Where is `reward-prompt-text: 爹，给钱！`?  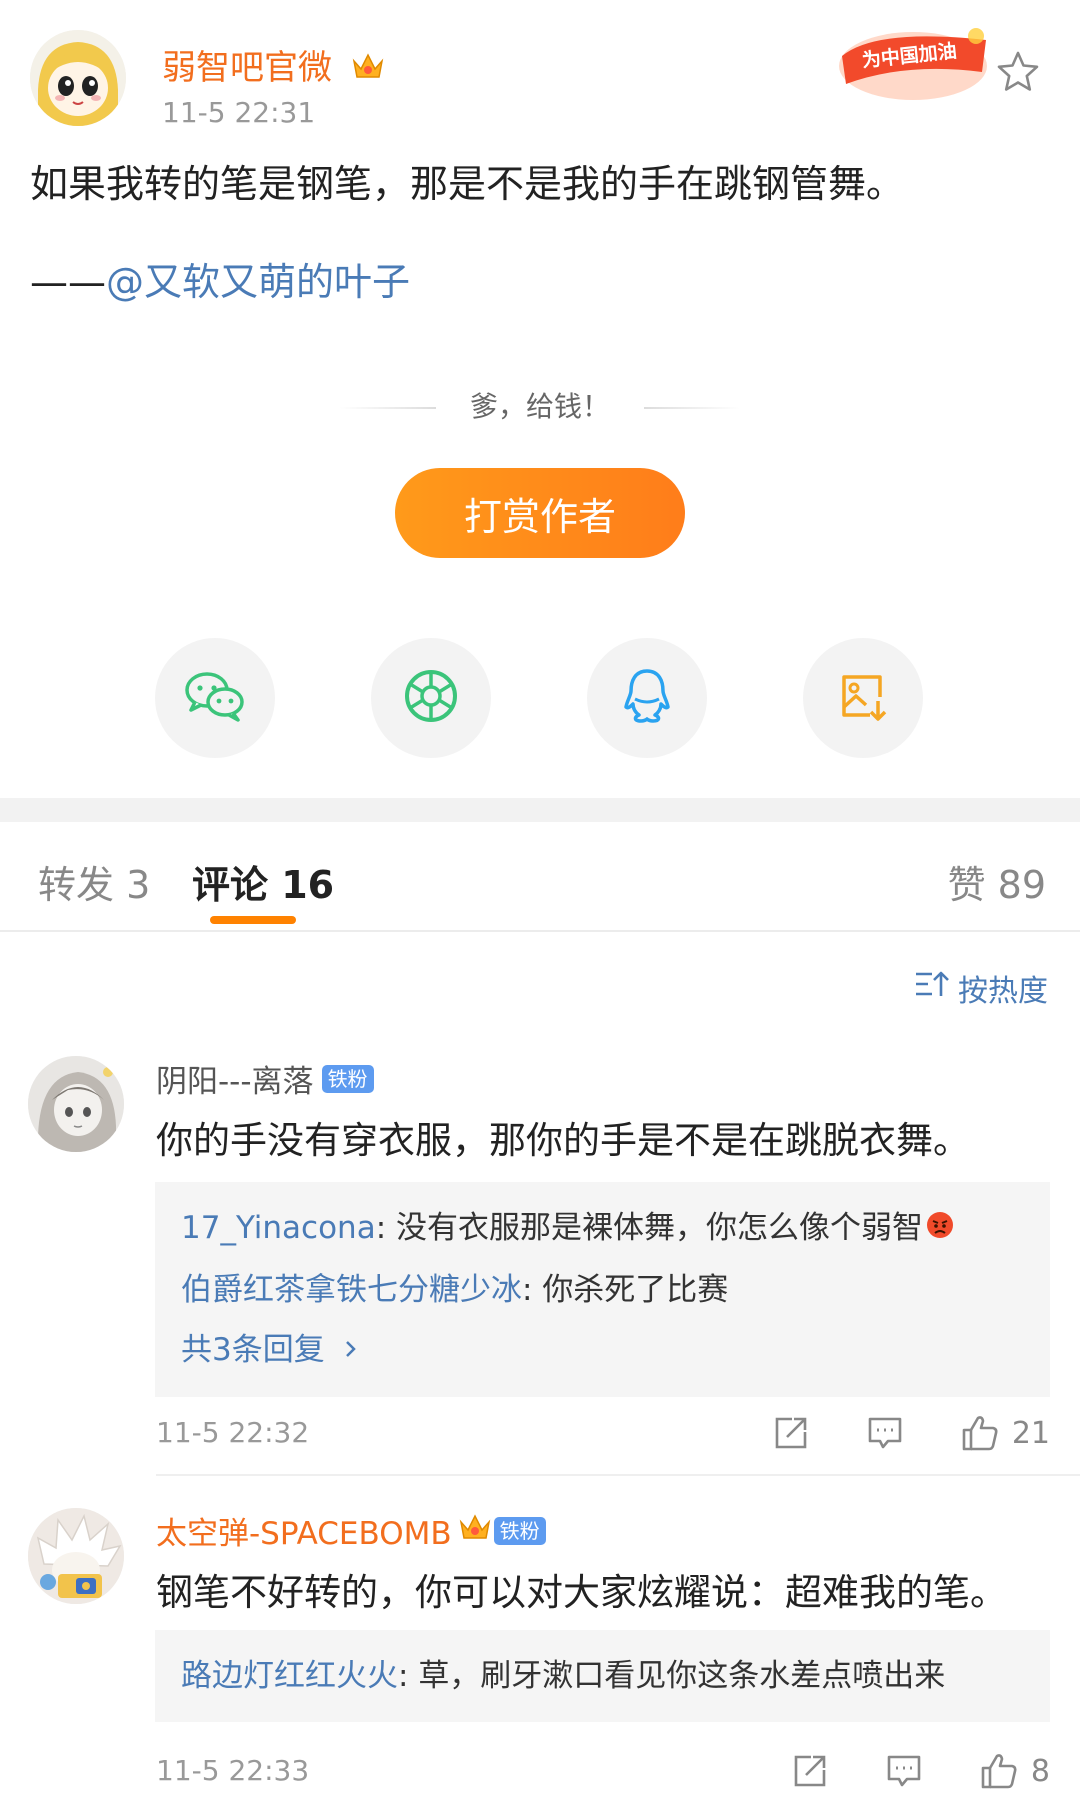 reward-prompt-text: 爹，给钱！ is located at coordinates (539, 406).